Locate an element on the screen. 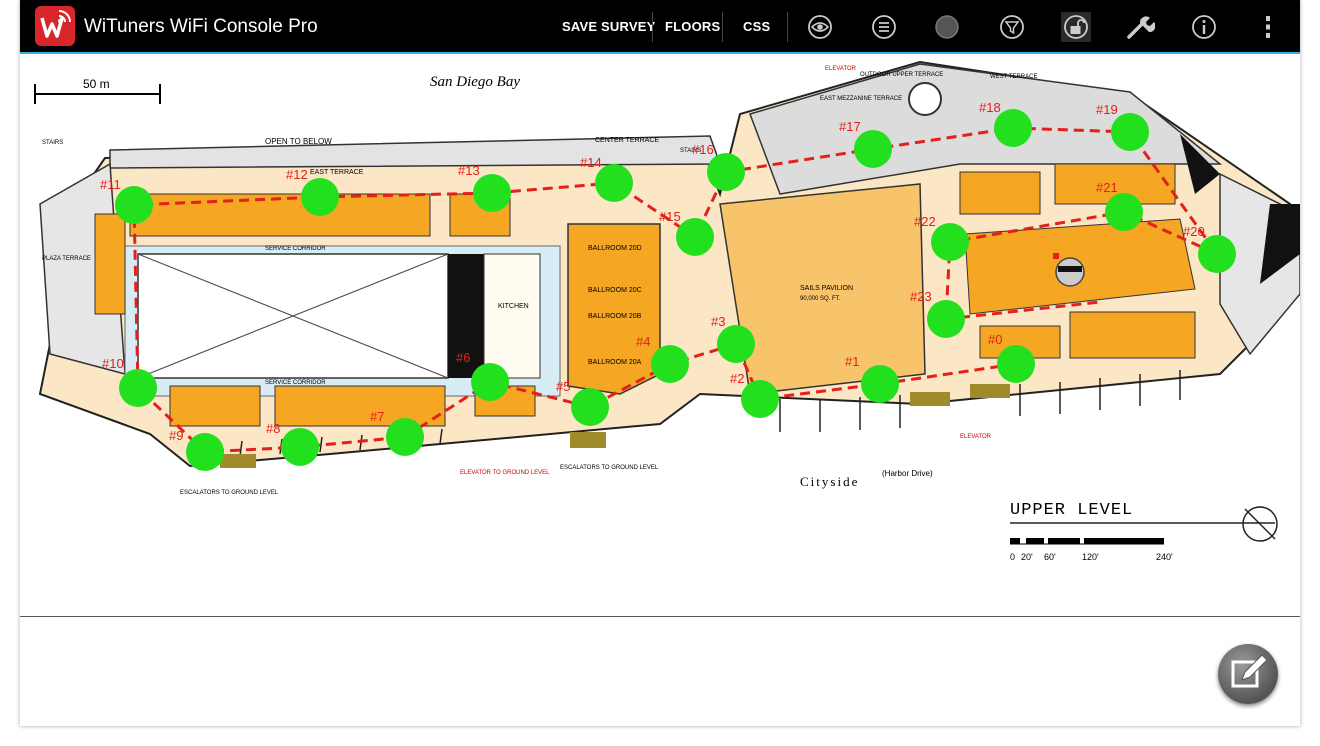 The image size is (1320, 746). css-button: CSS is located at coordinates (756, 26).